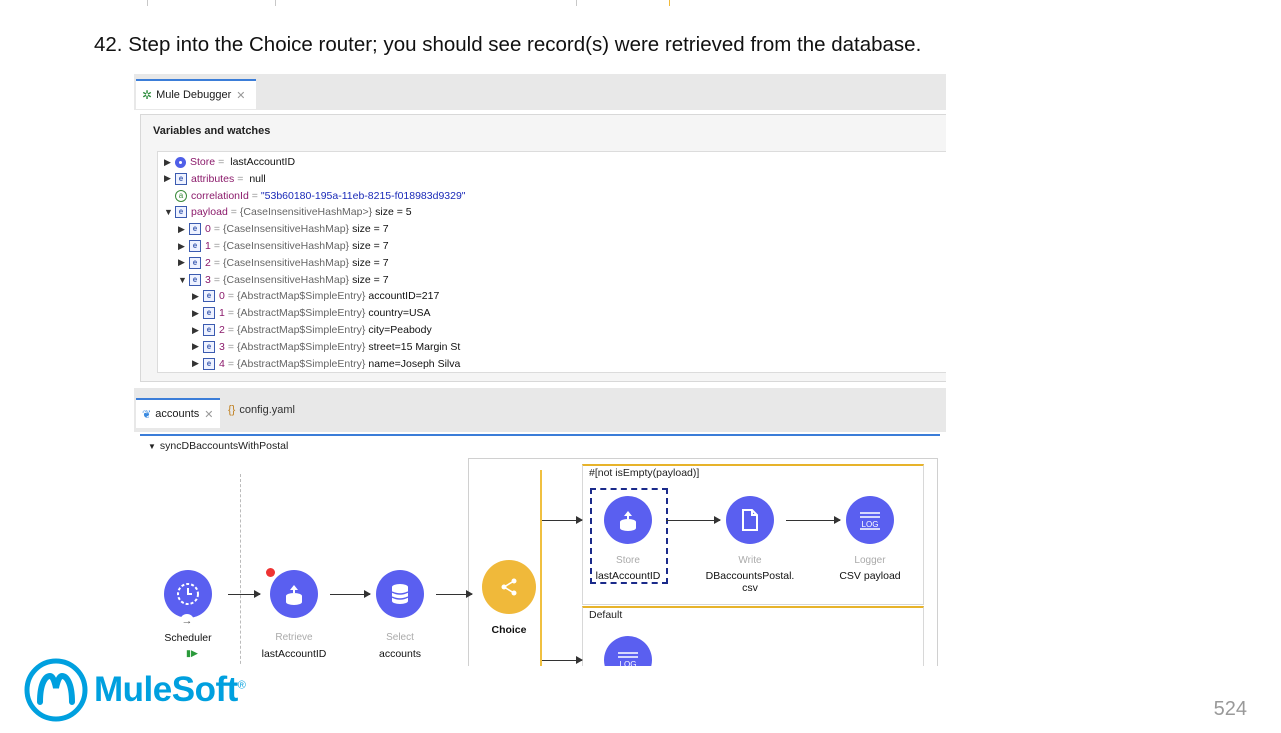 The width and height of the screenshot is (1281, 733). I want to click on attribute-icon: a, so click(181, 195).